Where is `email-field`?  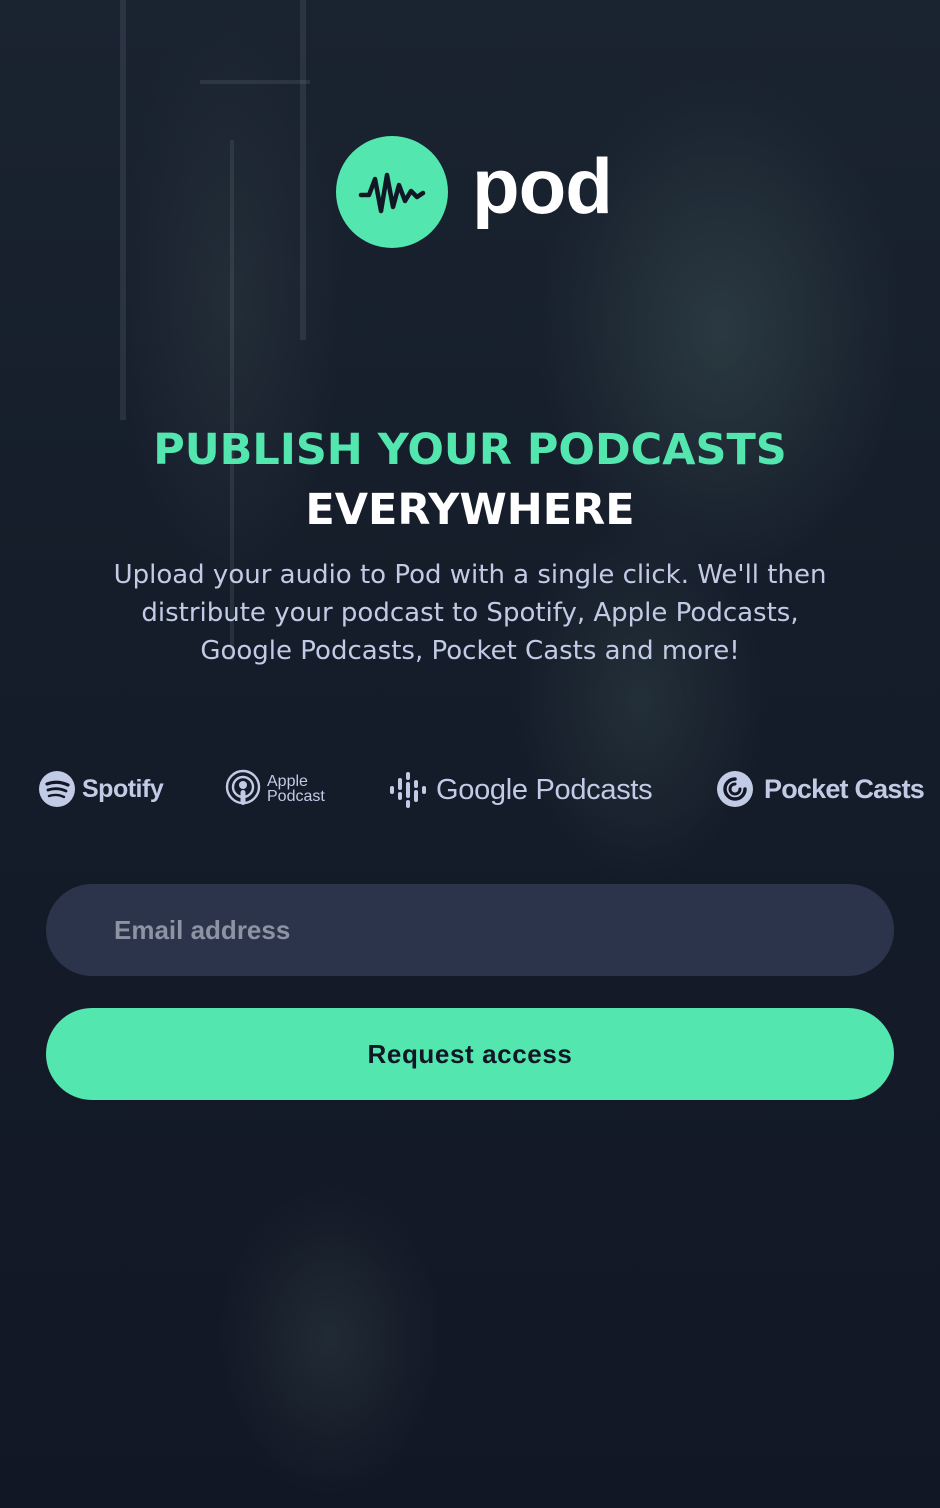 email-field is located at coordinates (470, 930).